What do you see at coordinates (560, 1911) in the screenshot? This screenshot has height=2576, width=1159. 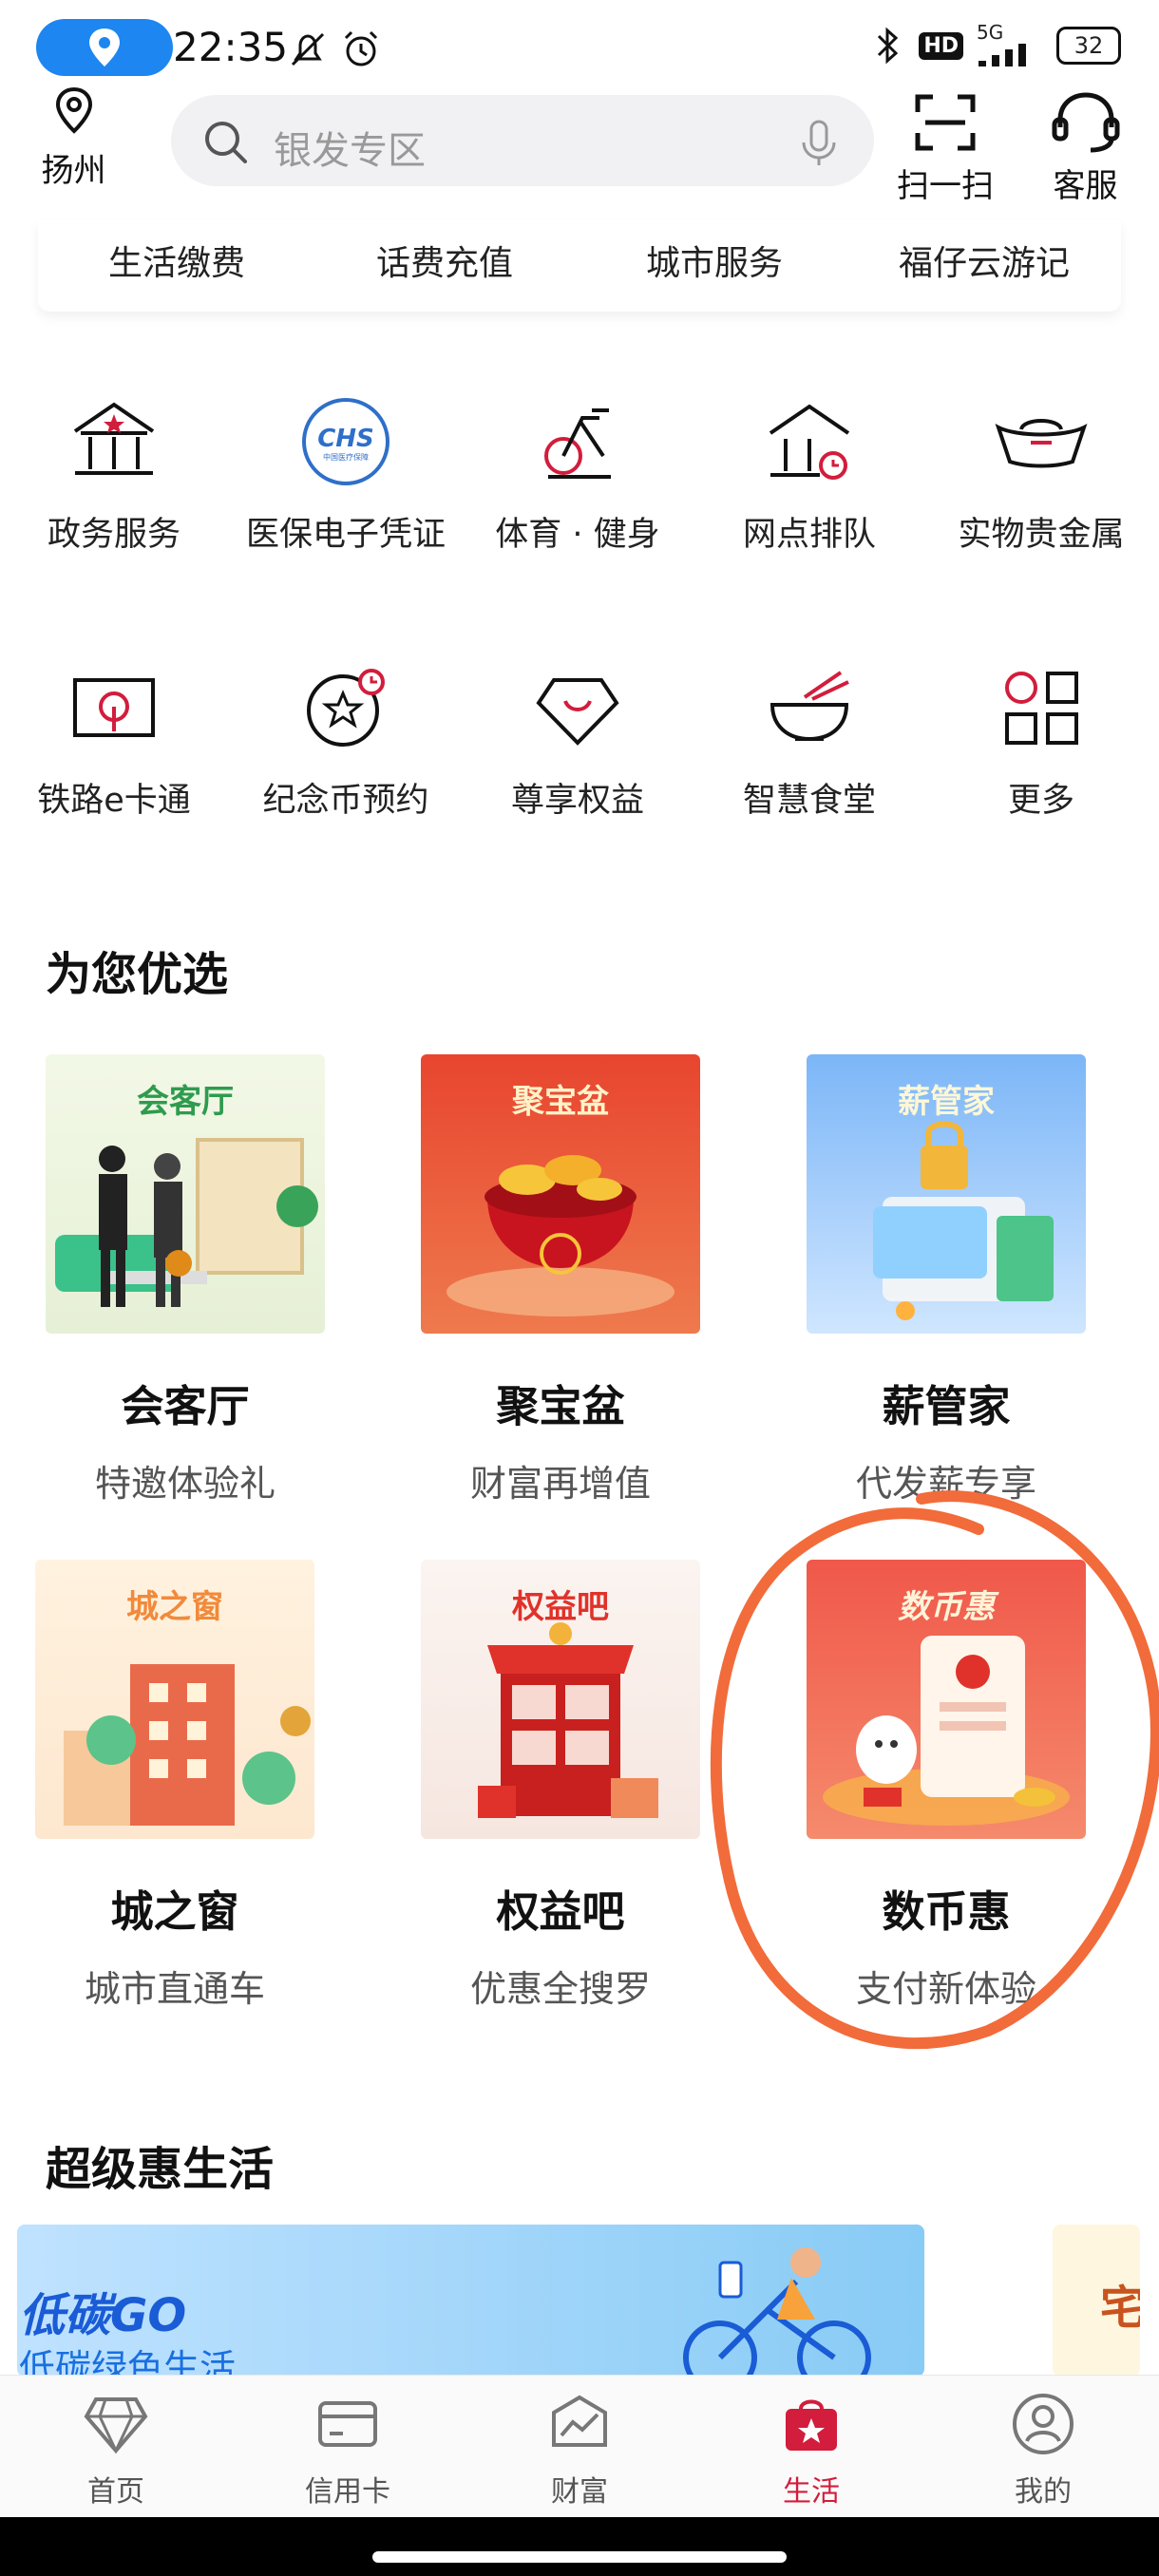 I see `pick-title: 权益吧` at bounding box center [560, 1911].